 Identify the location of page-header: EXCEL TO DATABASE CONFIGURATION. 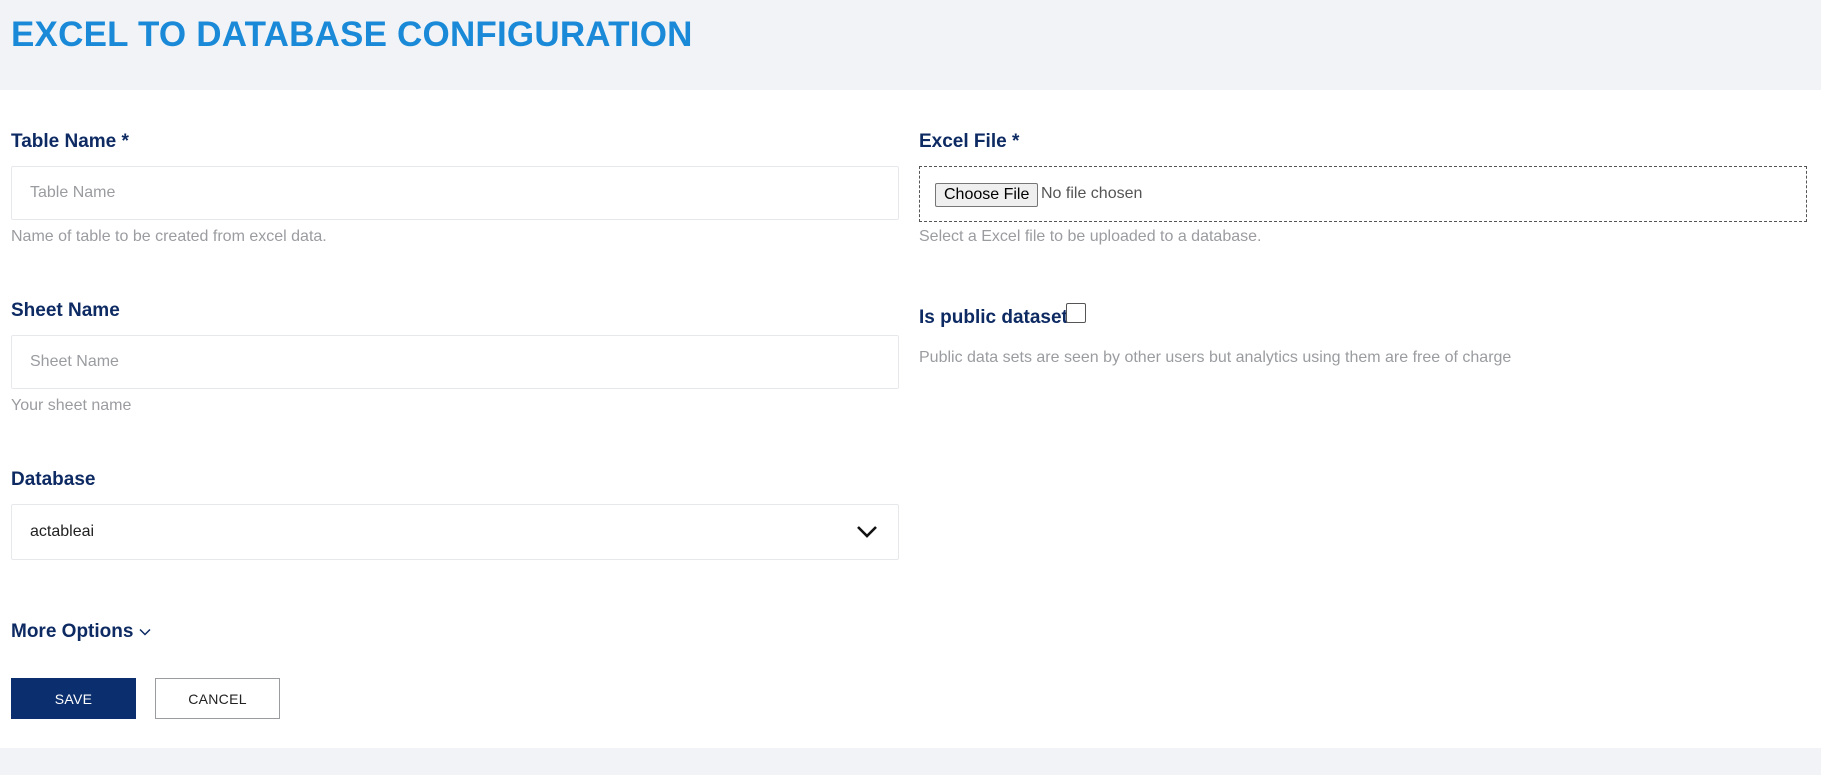
(910, 45).